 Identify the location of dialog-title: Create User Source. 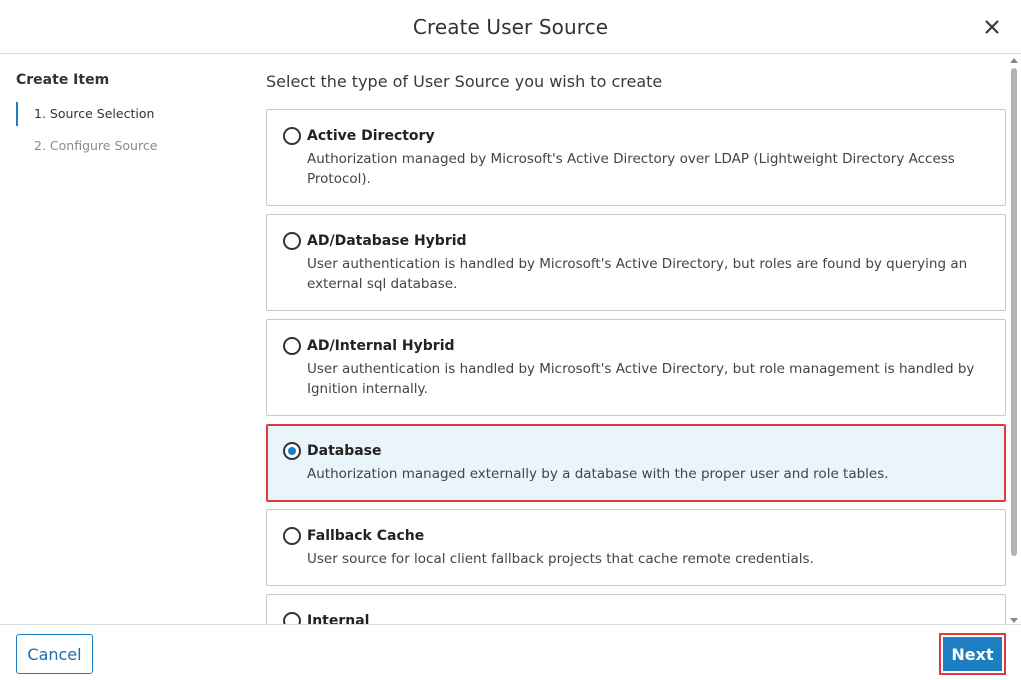
(510, 26).